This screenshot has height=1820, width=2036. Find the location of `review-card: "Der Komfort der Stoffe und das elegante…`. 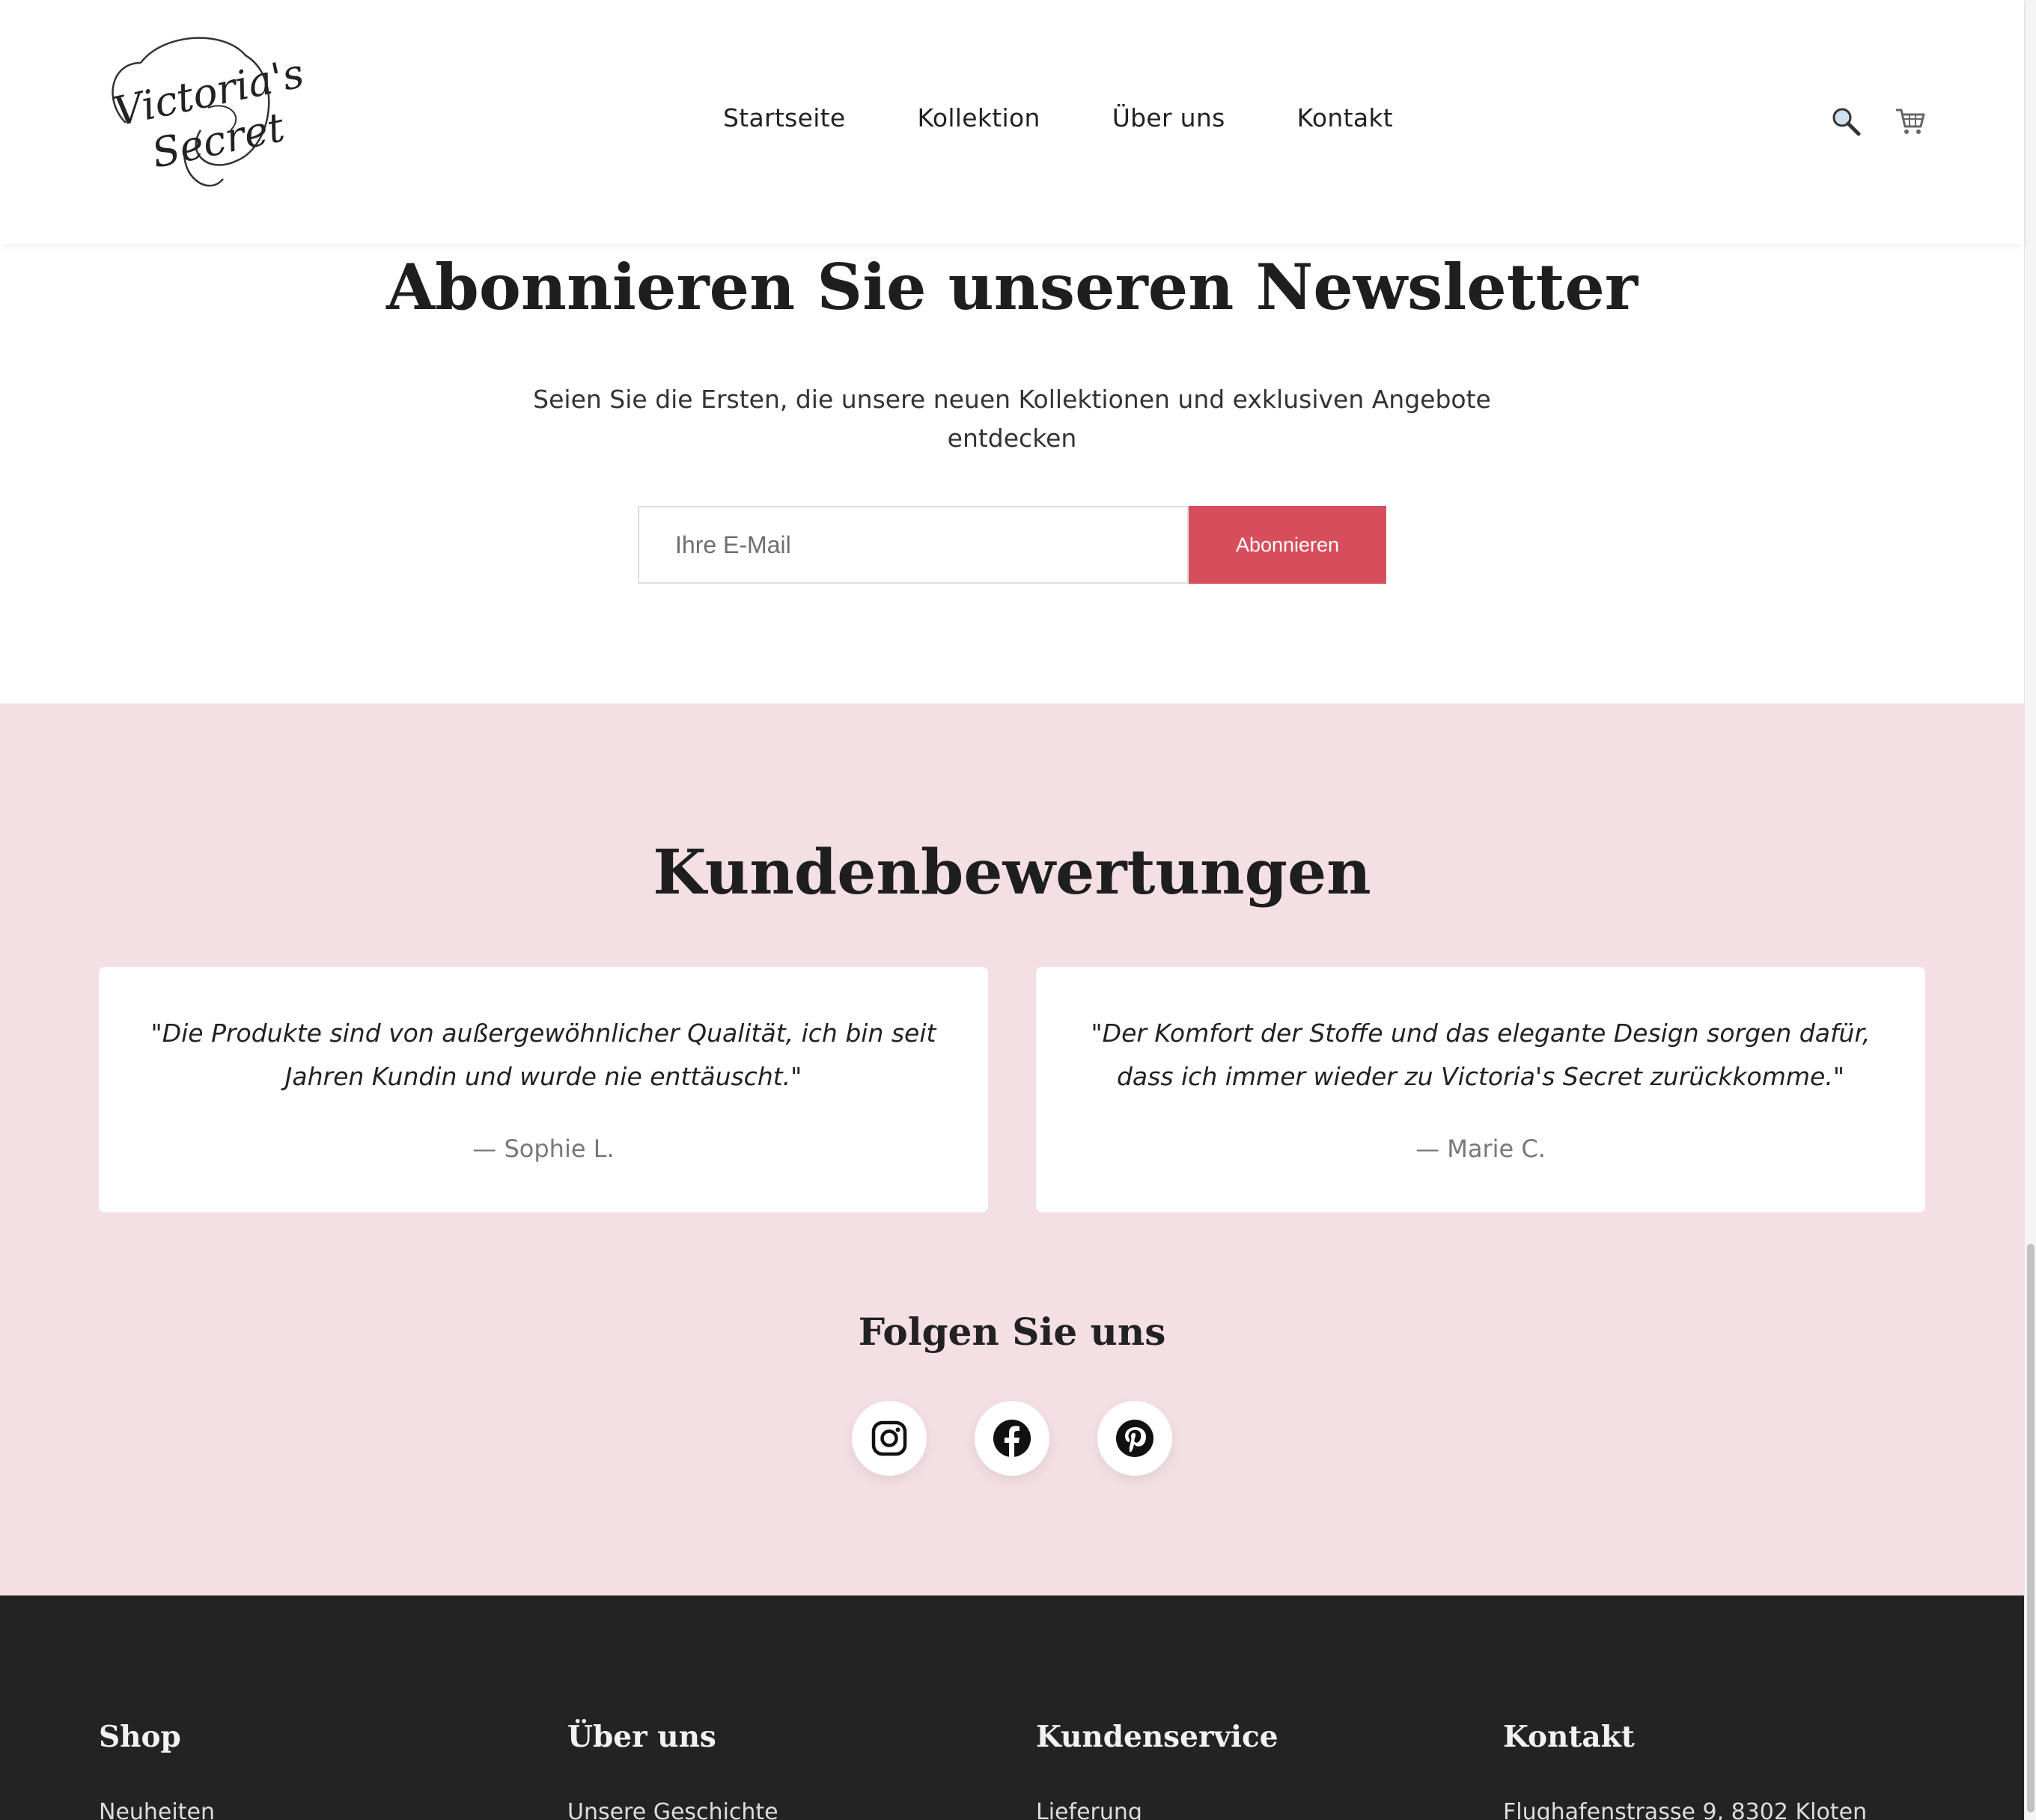

review-card: "Der Komfort der Stoffe und das elegante… is located at coordinates (1480, 1089).